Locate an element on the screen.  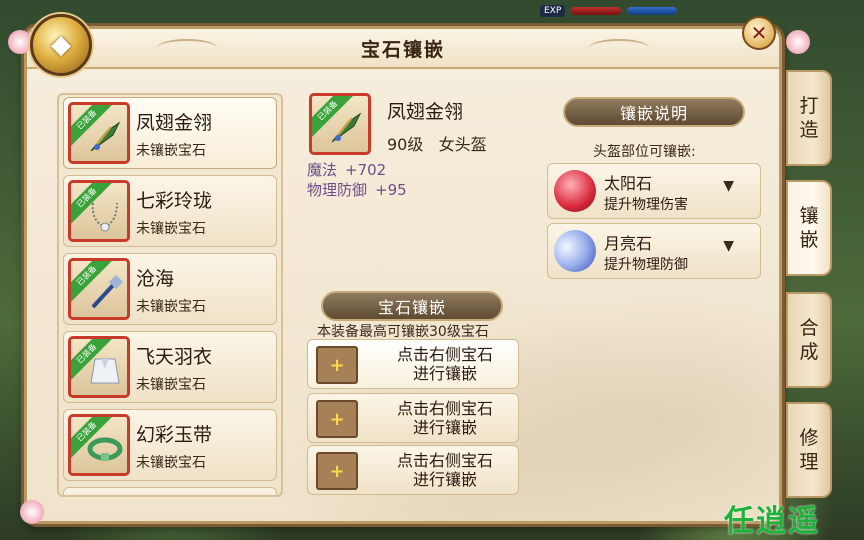
equipment-item-partial is located at coordinates (170, 491).